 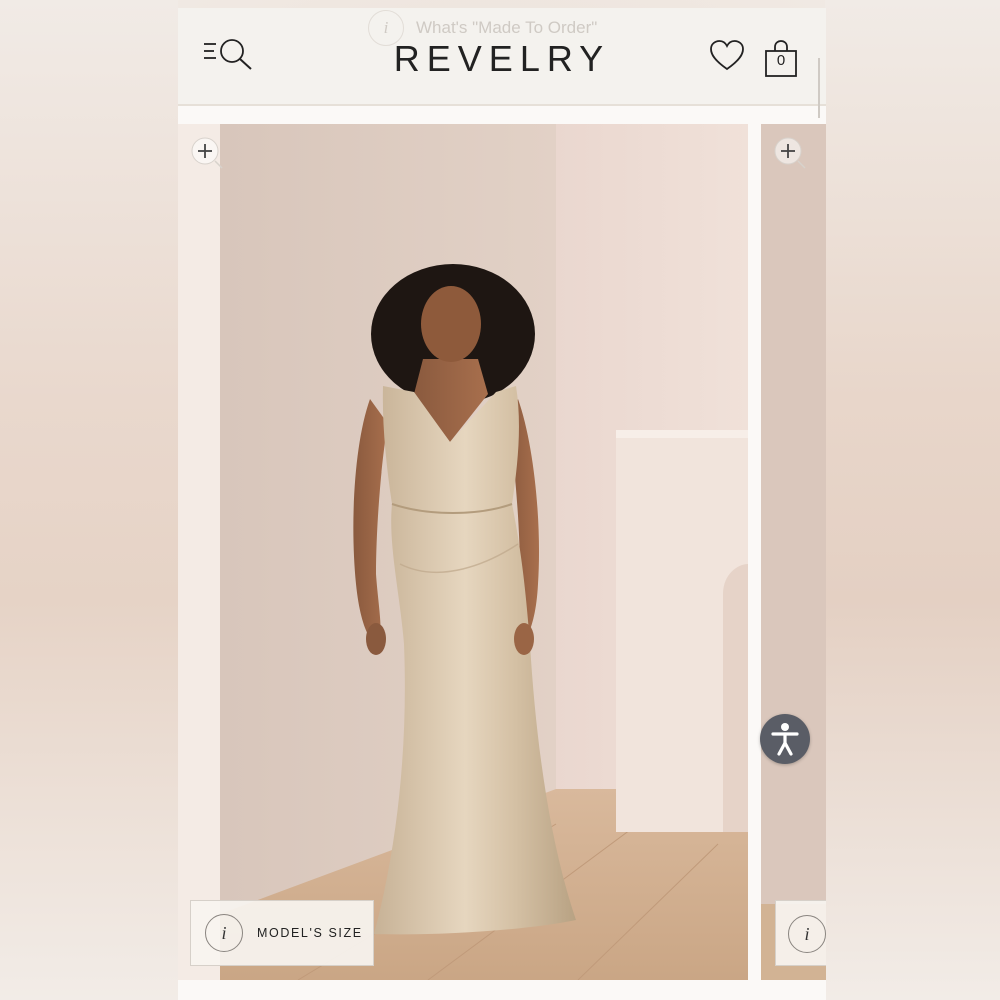 I want to click on scrollbar, so click(x=819, y=88).